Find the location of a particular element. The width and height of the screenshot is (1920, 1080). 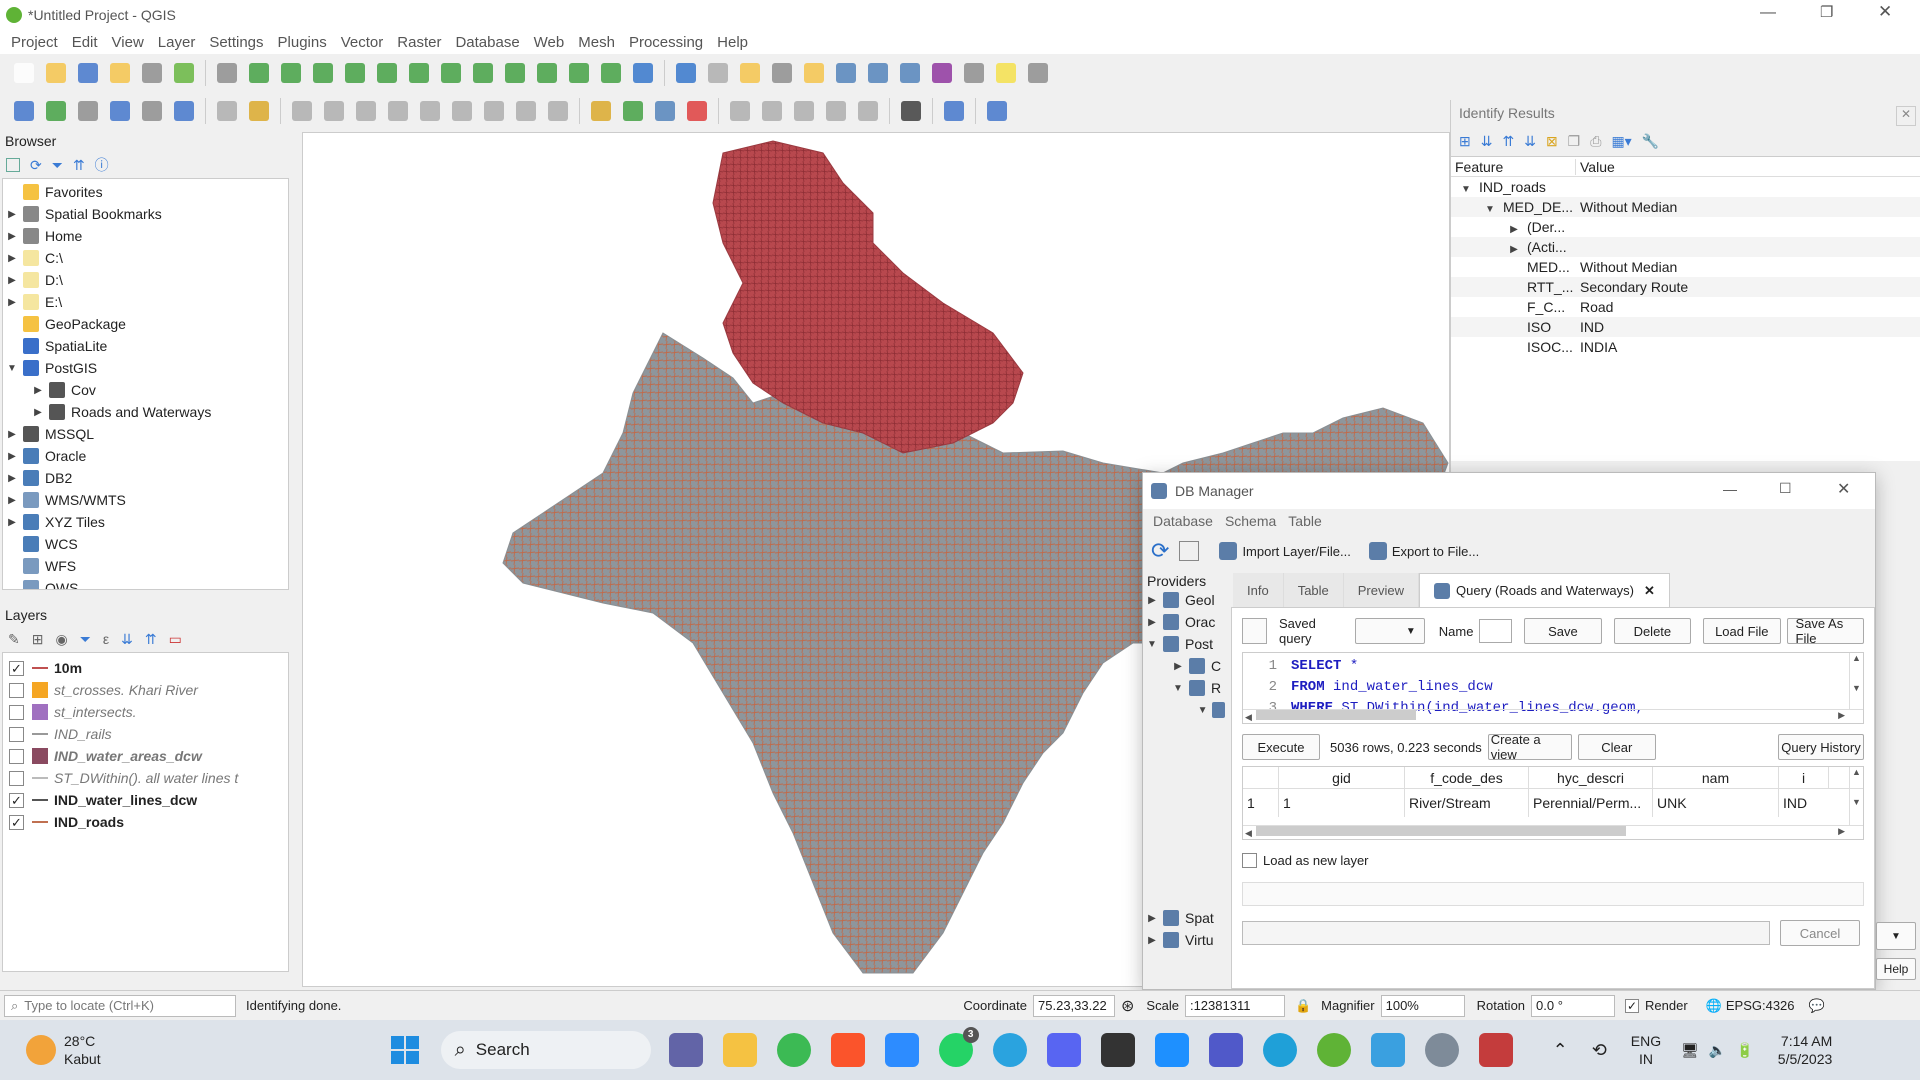

db-menu-database: Database is located at coordinates (1183, 521).